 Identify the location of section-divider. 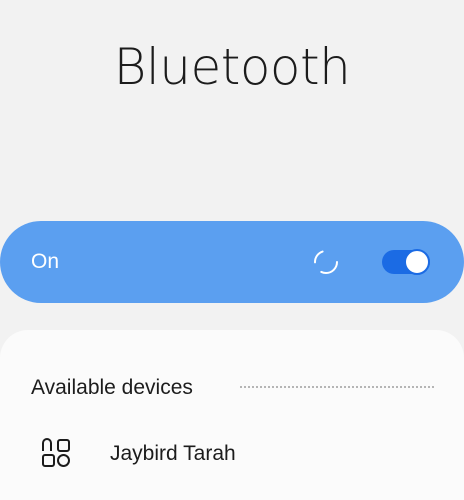
(337, 387).